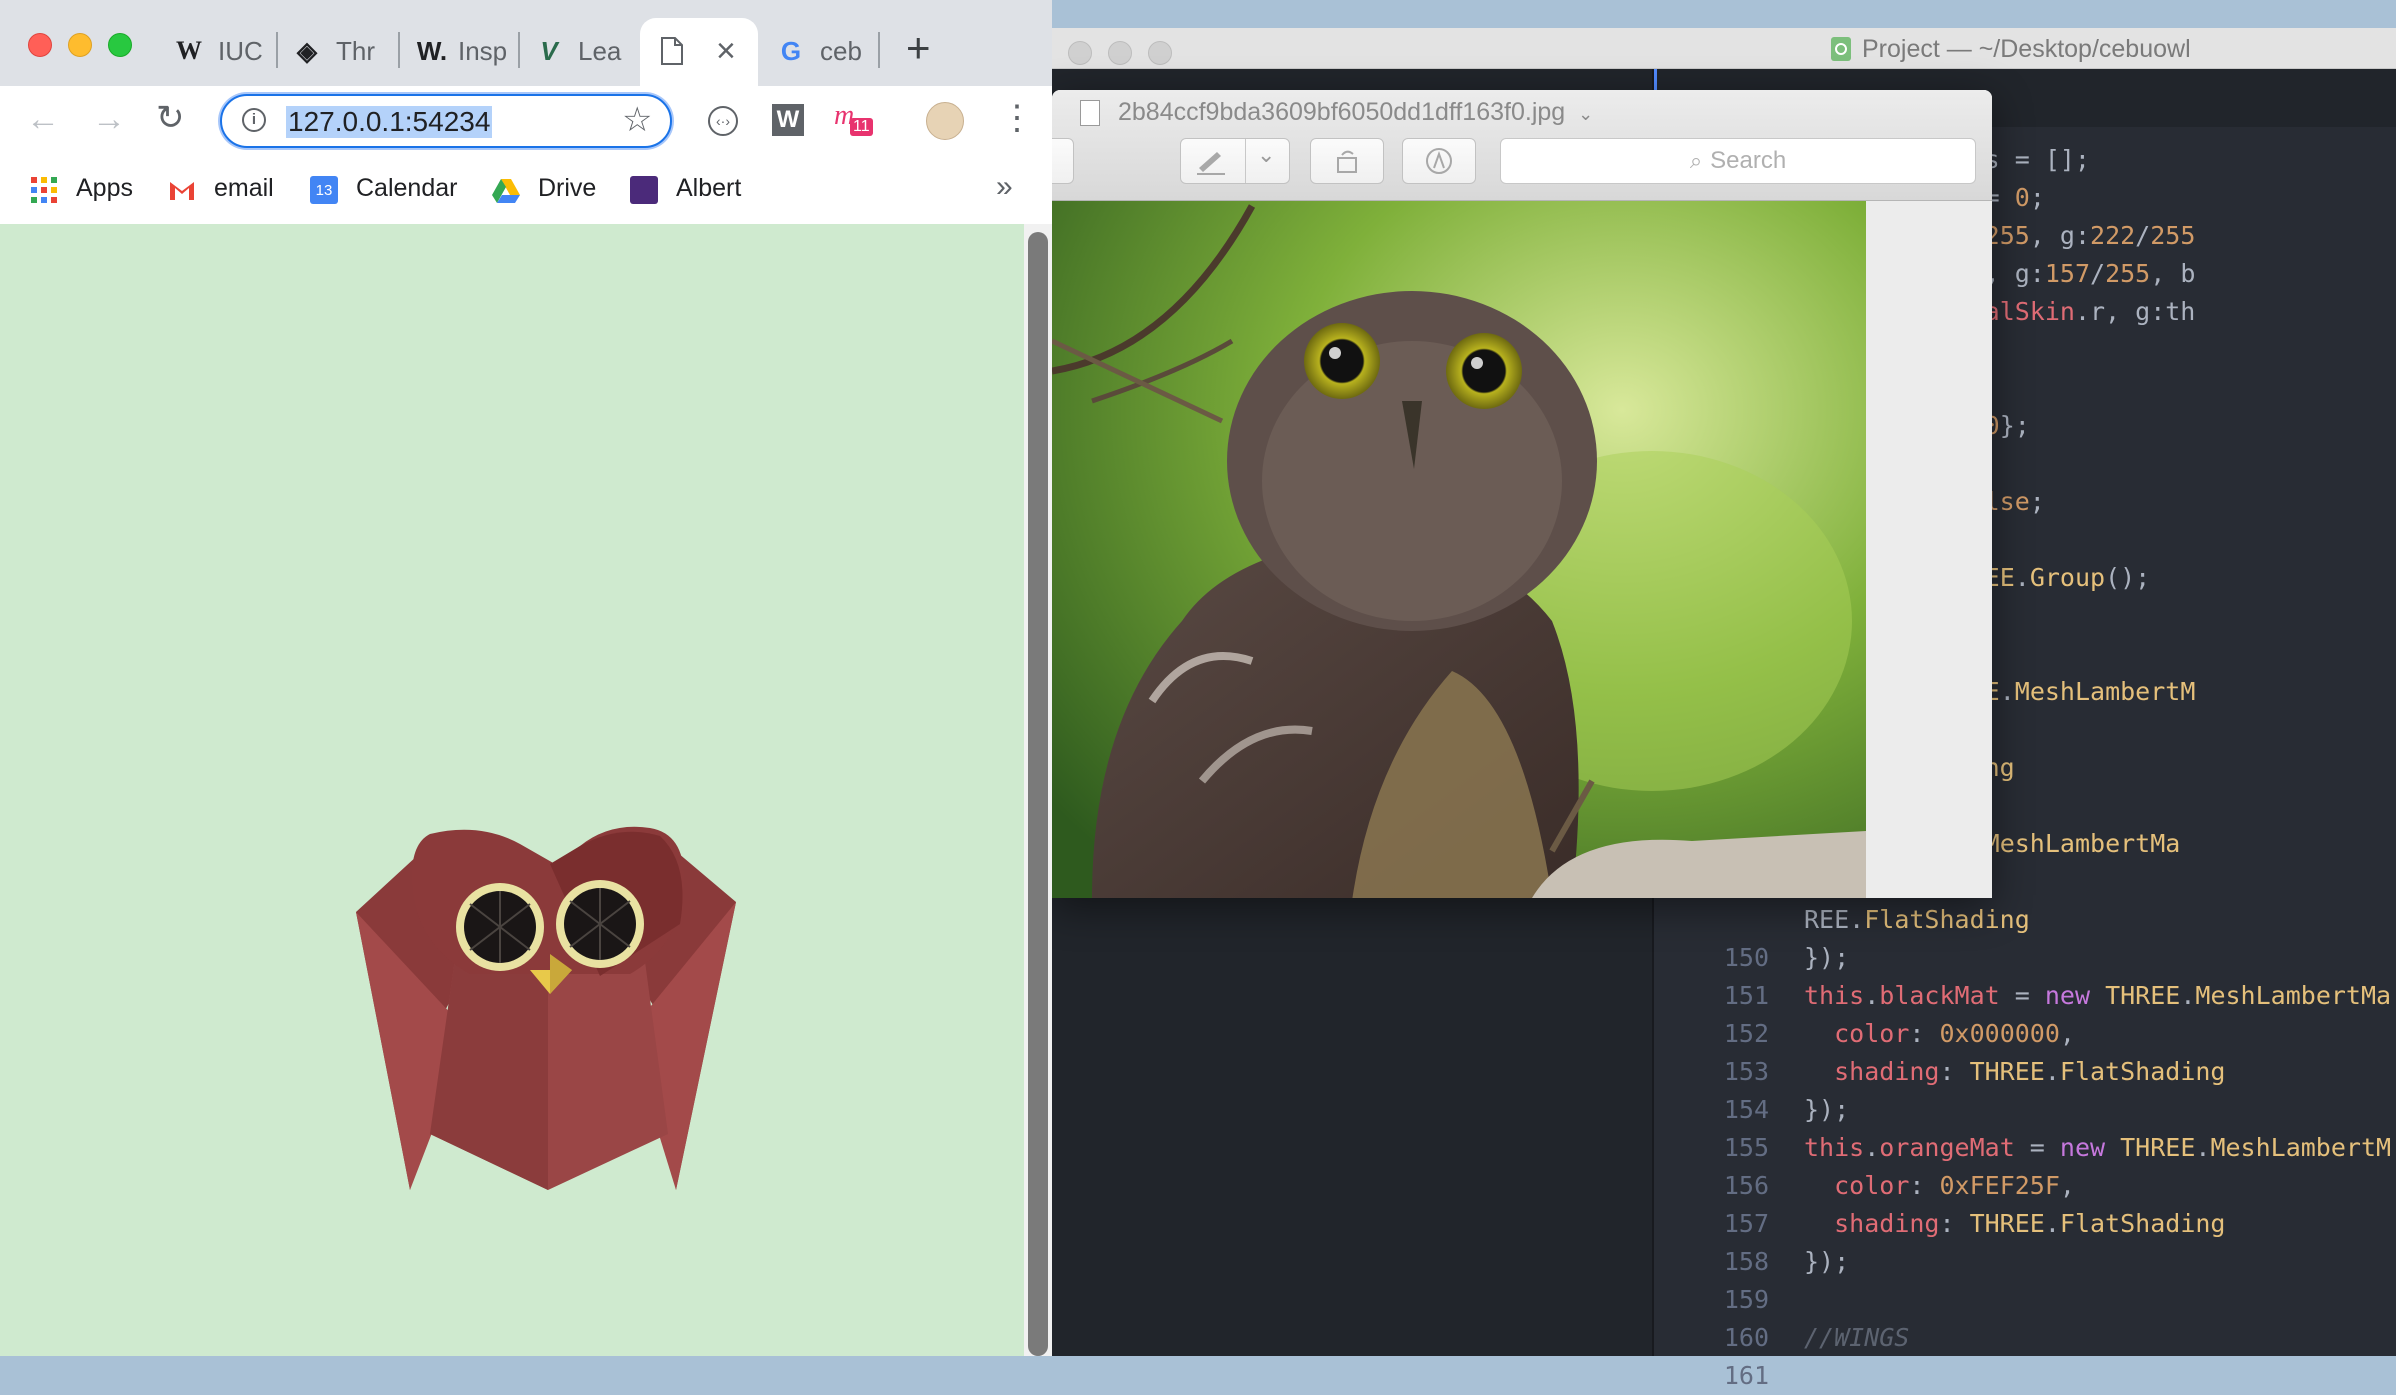 This screenshot has width=2396, height=1395. What do you see at coordinates (355, 51) in the screenshot?
I see `tab-label: Thr` at bounding box center [355, 51].